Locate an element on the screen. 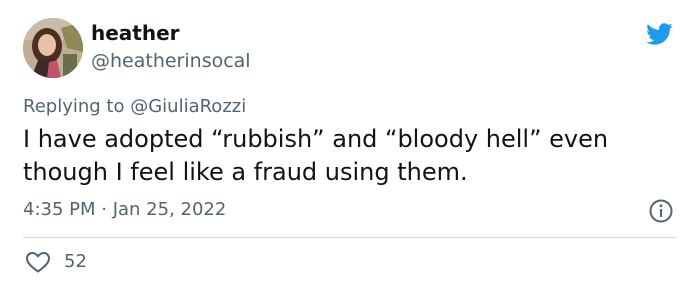 The image size is (700, 288). replying-to-label: Replying to is located at coordinates (74, 106).